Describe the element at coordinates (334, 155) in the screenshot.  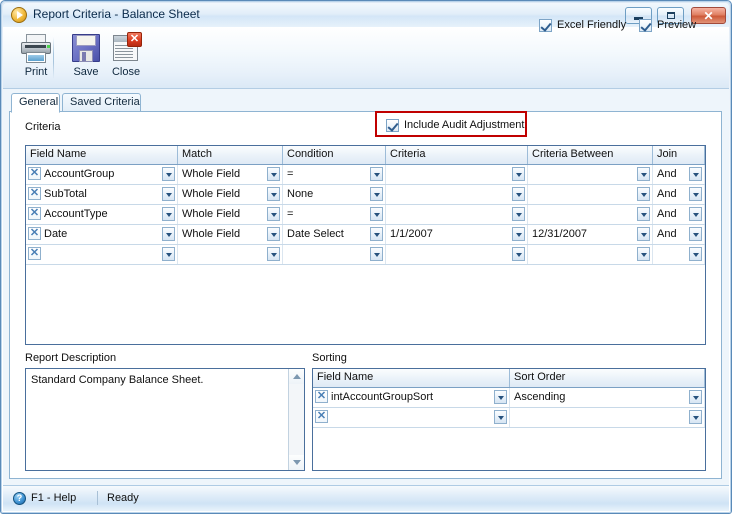
I see `column-header-condition: Condition` at that location.